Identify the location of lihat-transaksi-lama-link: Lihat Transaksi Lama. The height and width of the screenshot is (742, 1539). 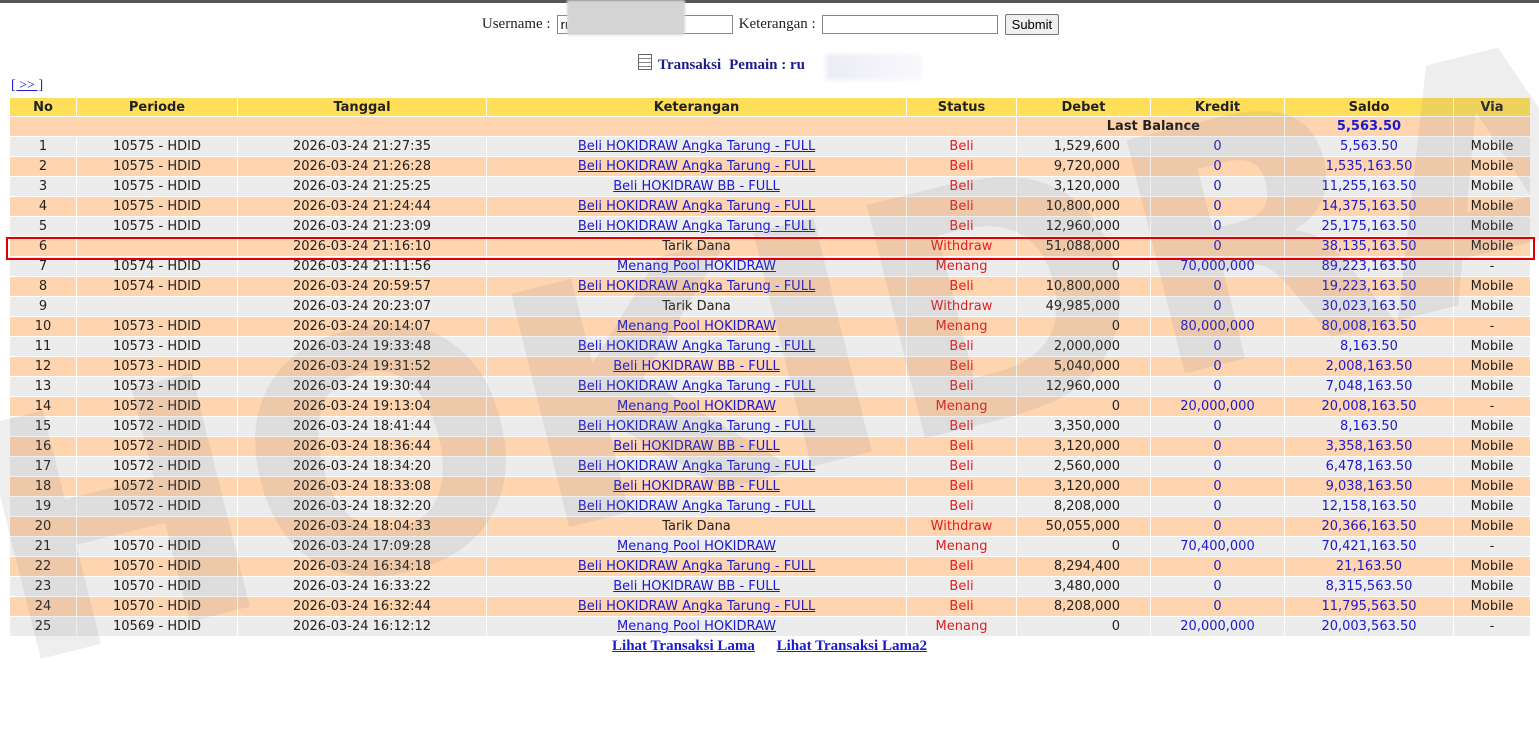
(683, 646).